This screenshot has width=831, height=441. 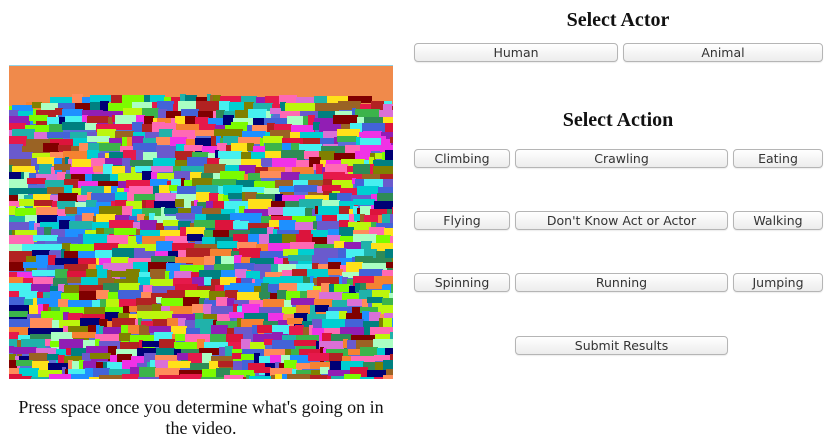 What do you see at coordinates (618, 20) in the screenshot?
I see `select-actor-heading: Select Actor` at bounding box center [618, 20].